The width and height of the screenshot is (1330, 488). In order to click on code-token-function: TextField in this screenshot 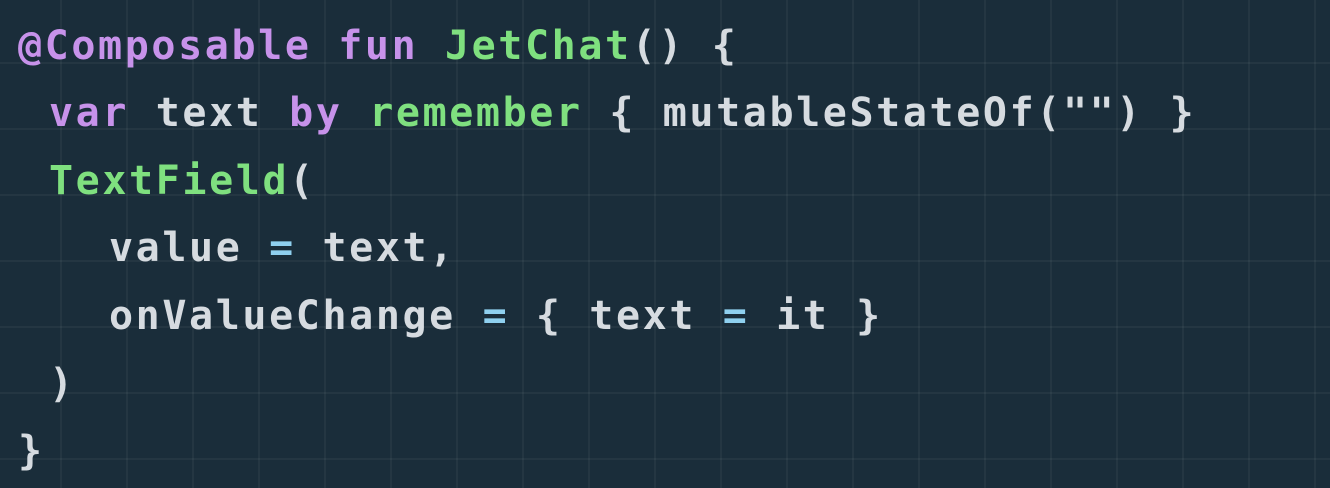, I will do `click(169, 181)`.